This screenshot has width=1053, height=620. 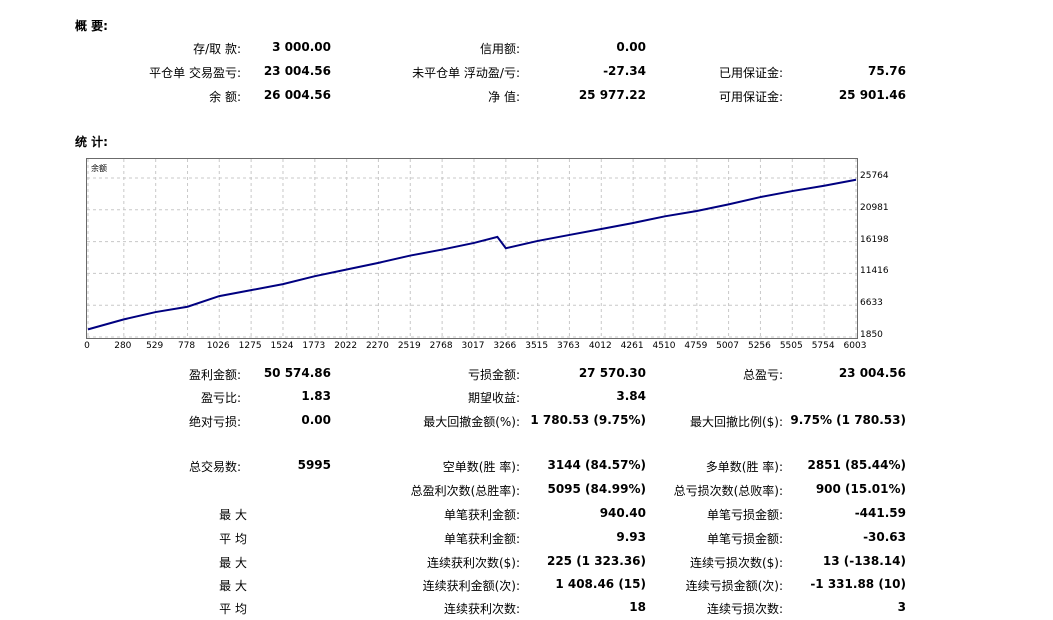 I want to click on balance-label: 余 额:, so click(x=225, y=97).